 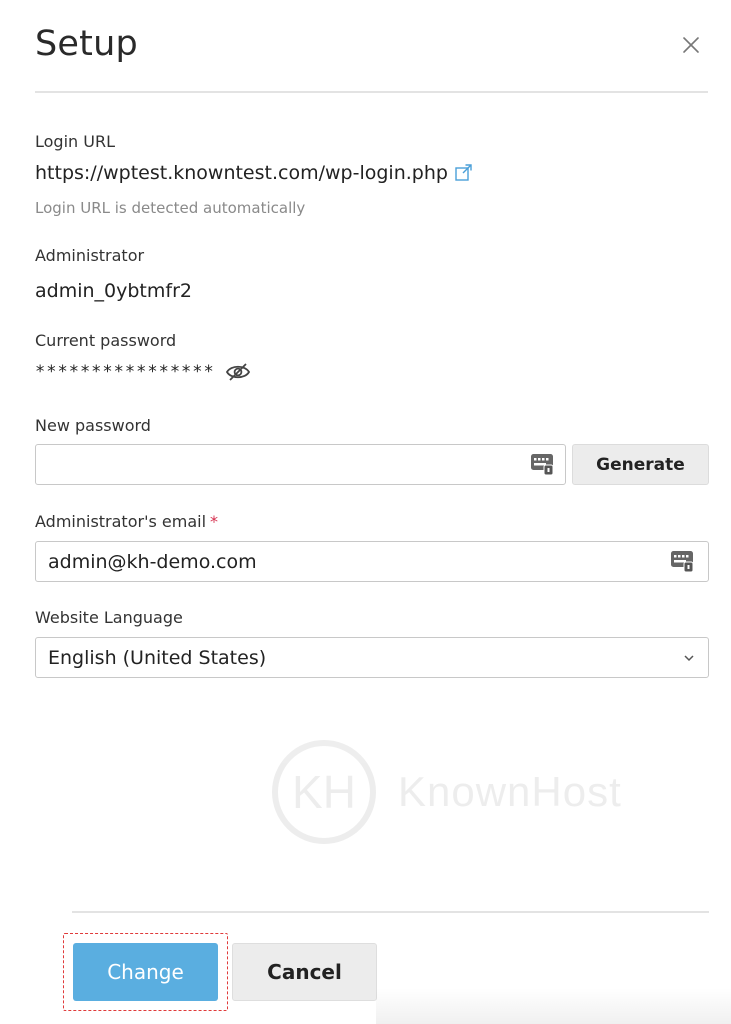 I want to click on email-label: Administrator's email, so click(x=121, y=521).